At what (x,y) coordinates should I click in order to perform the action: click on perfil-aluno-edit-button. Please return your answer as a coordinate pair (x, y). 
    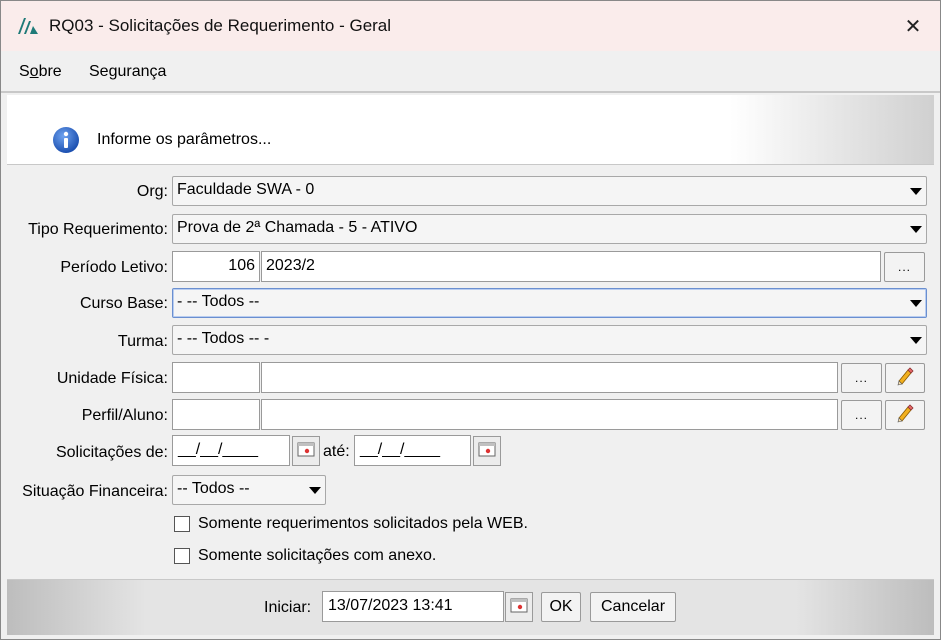
    Looking at the image, I should click on (905, 415).